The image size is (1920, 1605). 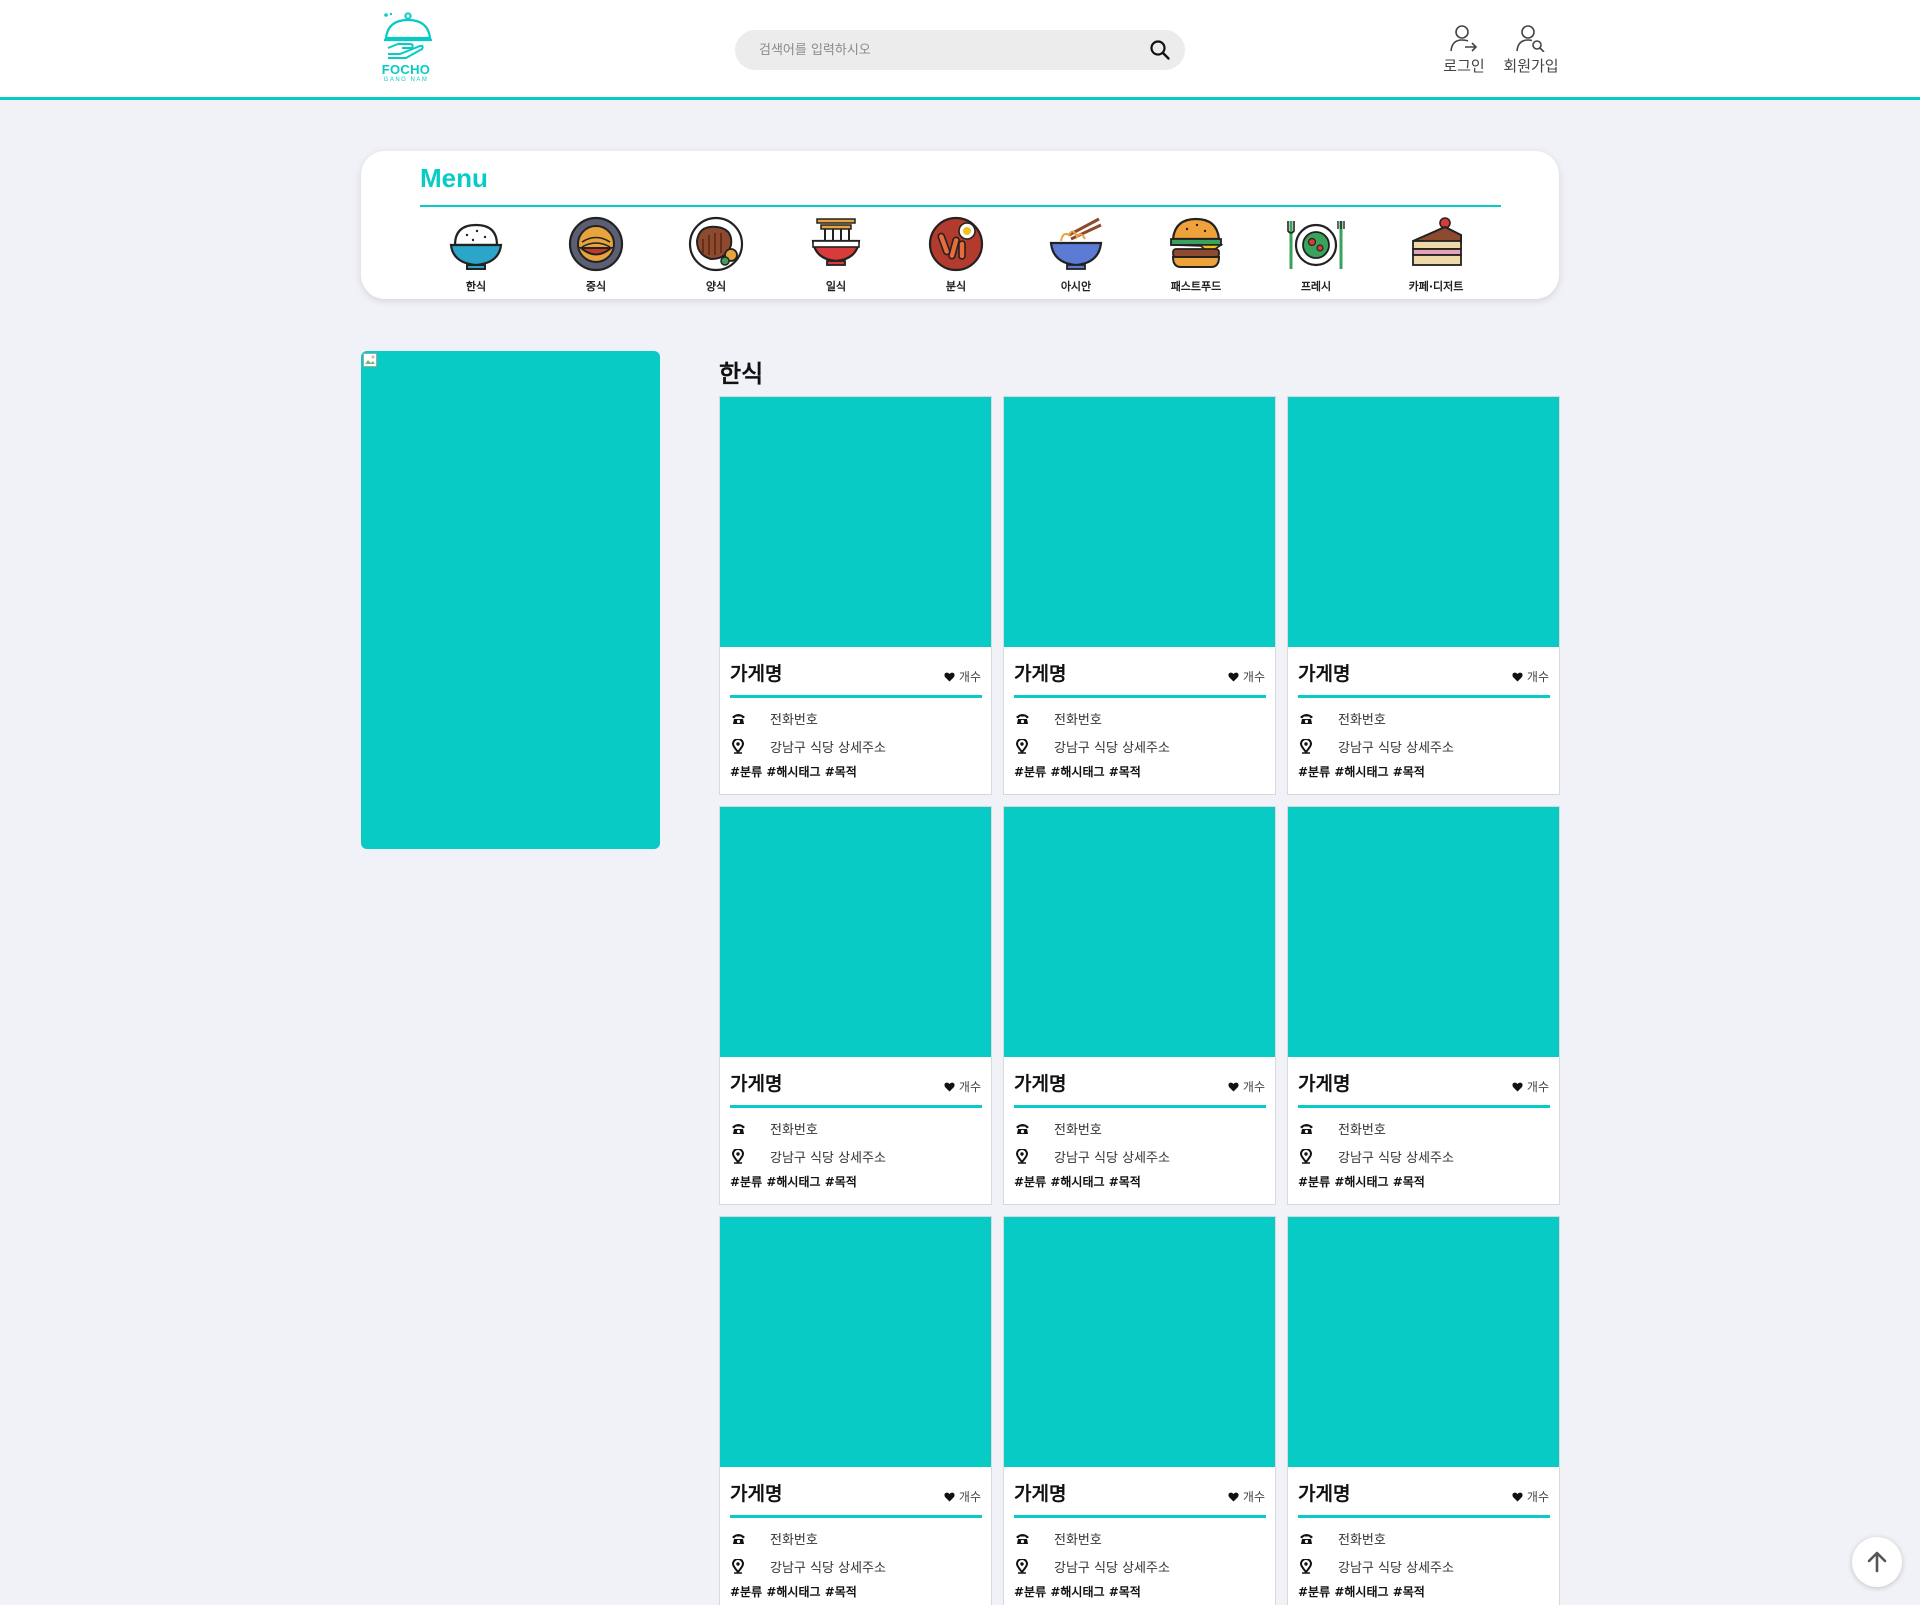 I want to click on menu-item-fresh: 프레시, so click(x=1316, y=254).